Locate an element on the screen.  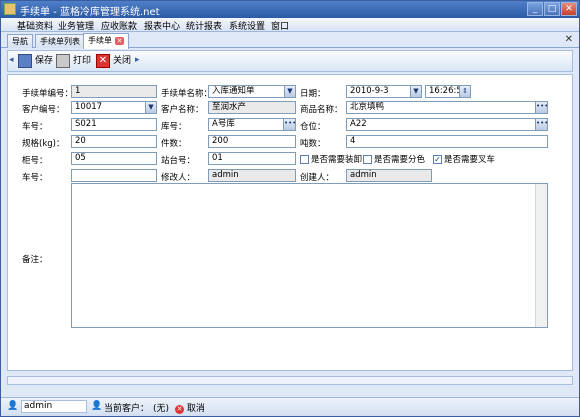
value: admin is located at coordinates (225, 175).